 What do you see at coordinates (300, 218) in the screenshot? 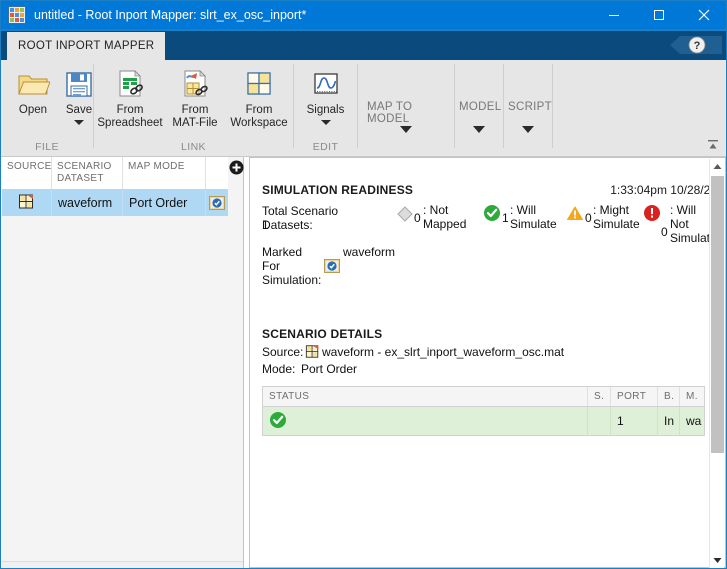
I see `total-datasets-label: Total Scenario Datasets:` at bounding box center [300, 218].